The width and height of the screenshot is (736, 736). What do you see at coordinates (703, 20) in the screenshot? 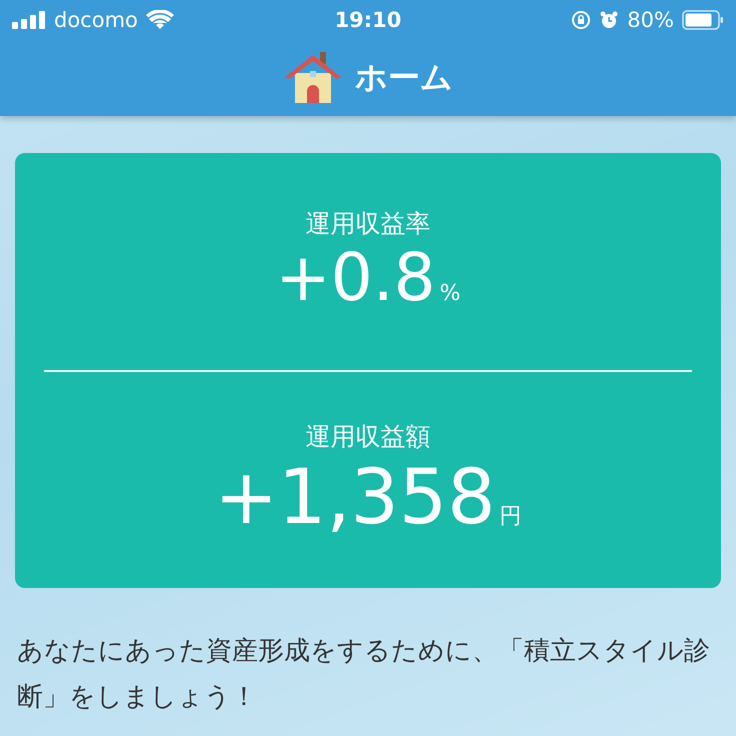
I see `battery-icon` at bounding box center [703, 20].